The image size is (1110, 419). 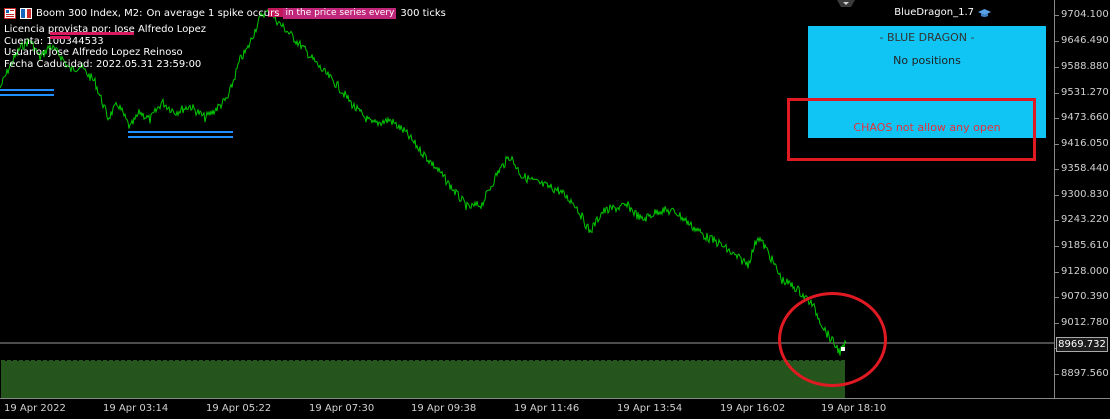 I want to click on graduation-cap-icon, so click(x=984, y=13).